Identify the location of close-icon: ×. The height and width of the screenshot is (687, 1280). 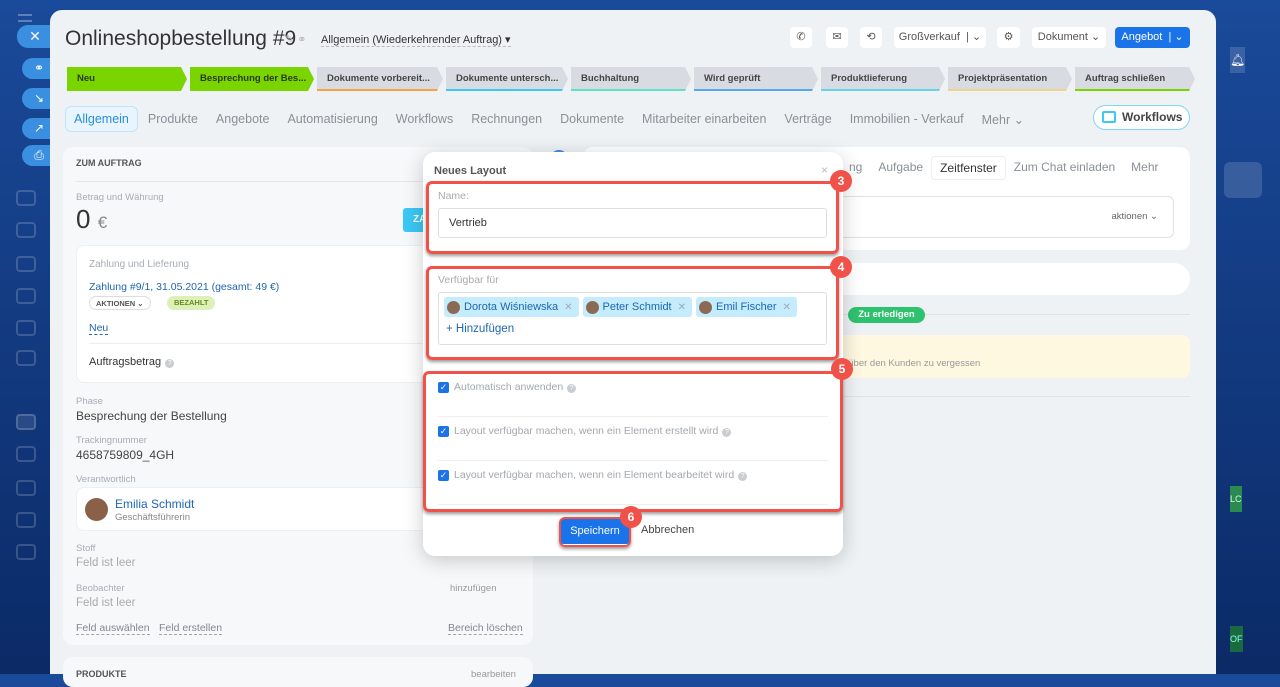
(824, 170).